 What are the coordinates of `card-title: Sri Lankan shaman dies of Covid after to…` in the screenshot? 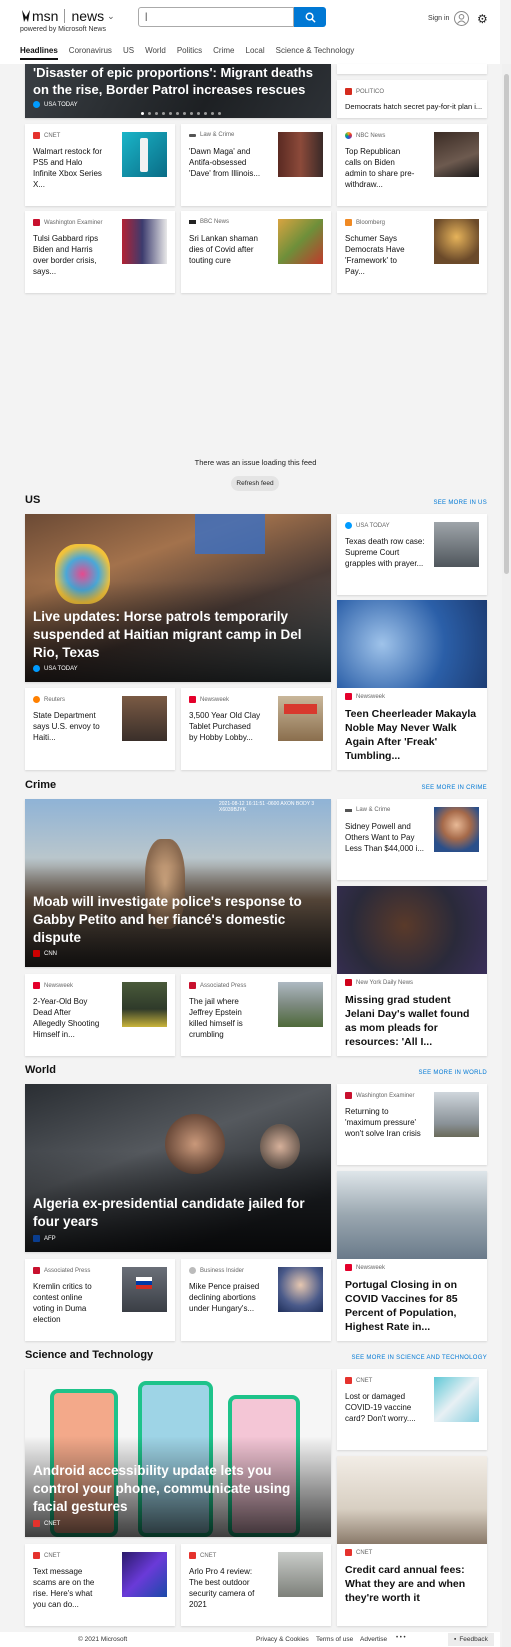 It's located at (225, 249).